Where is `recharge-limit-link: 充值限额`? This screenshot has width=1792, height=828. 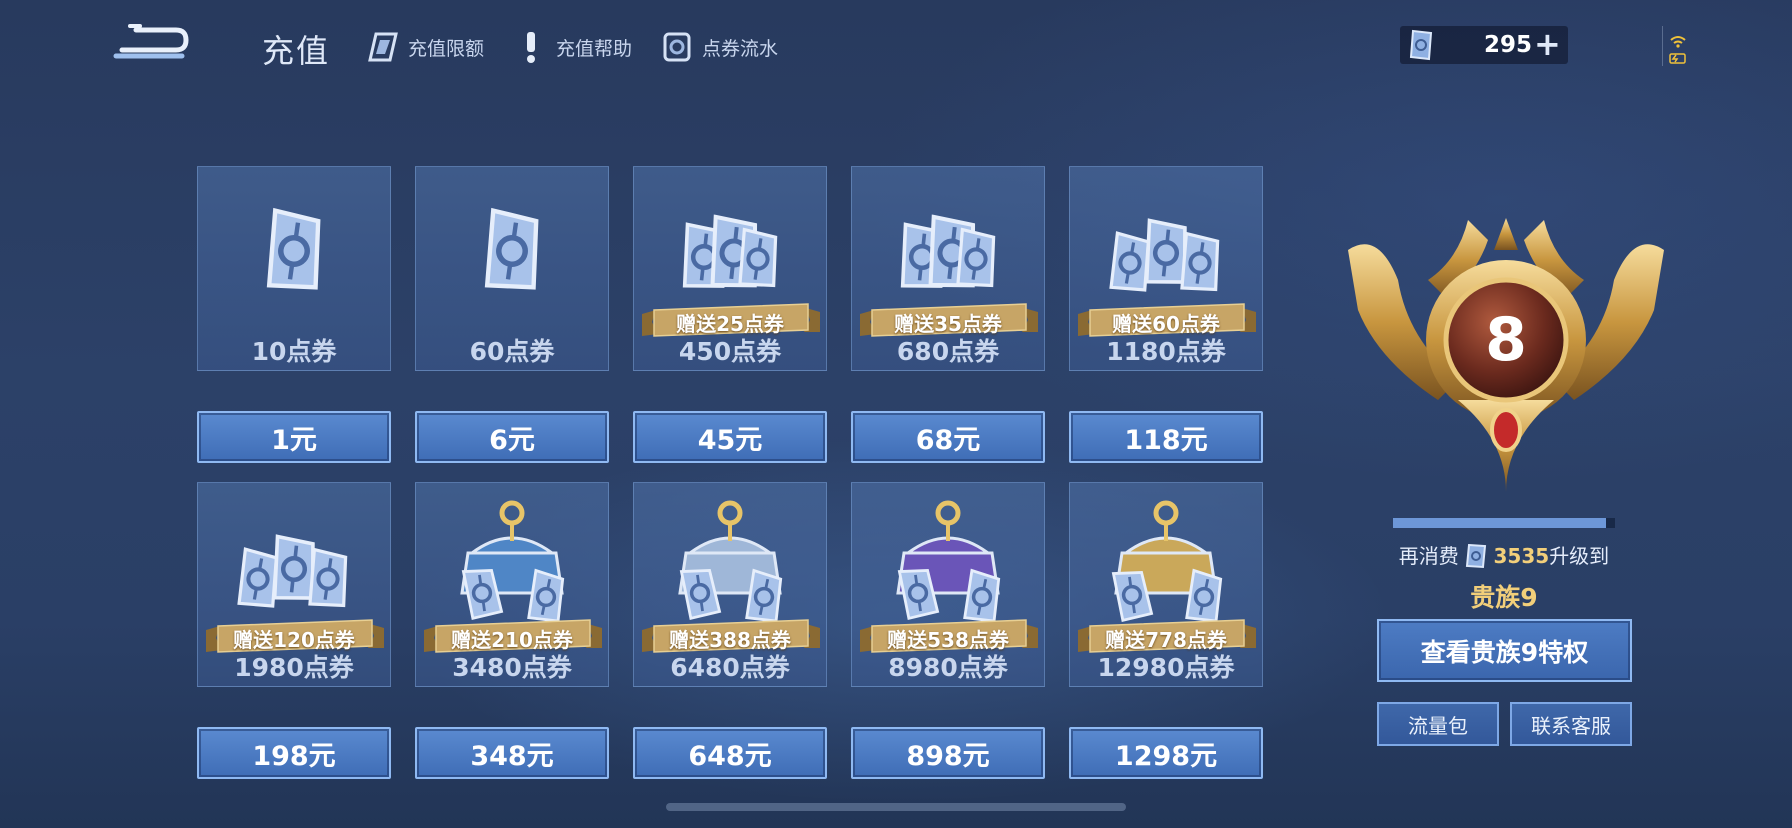 recharge-limit-link: 充值限额 is located at coordinates (425, 47).